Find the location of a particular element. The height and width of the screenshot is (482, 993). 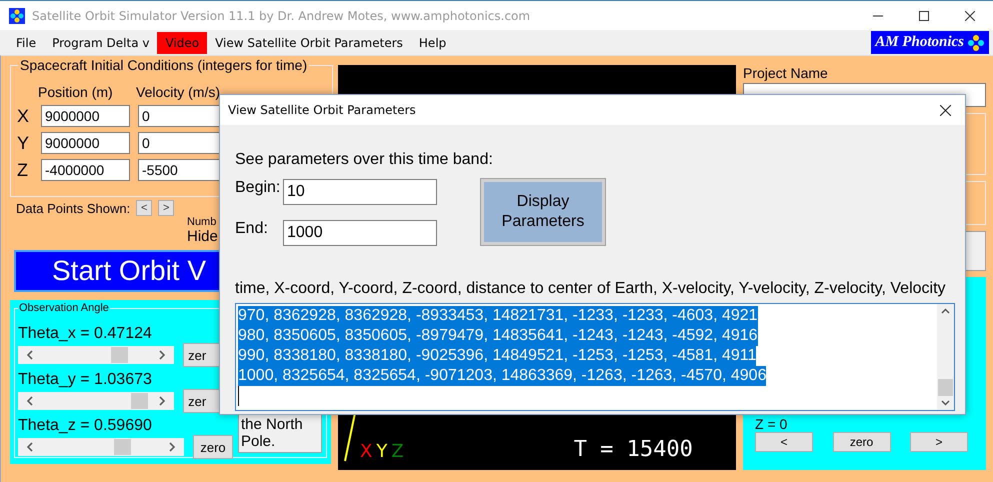

number-label: Numb is located at coordinates (201, 222).